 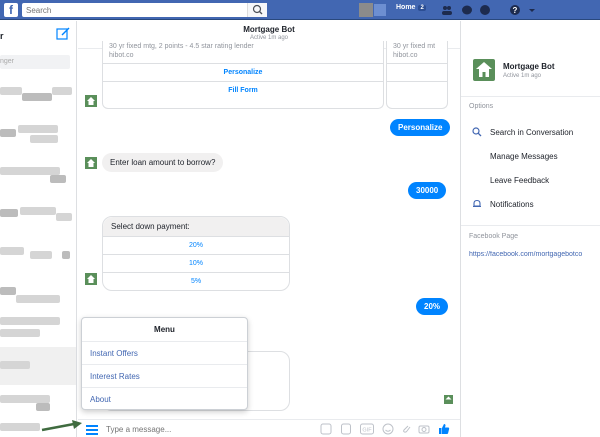 What do you see at coordinates (477, 204) in the screenshot?
I see `bell-icon` at bounding box center [477, 204].